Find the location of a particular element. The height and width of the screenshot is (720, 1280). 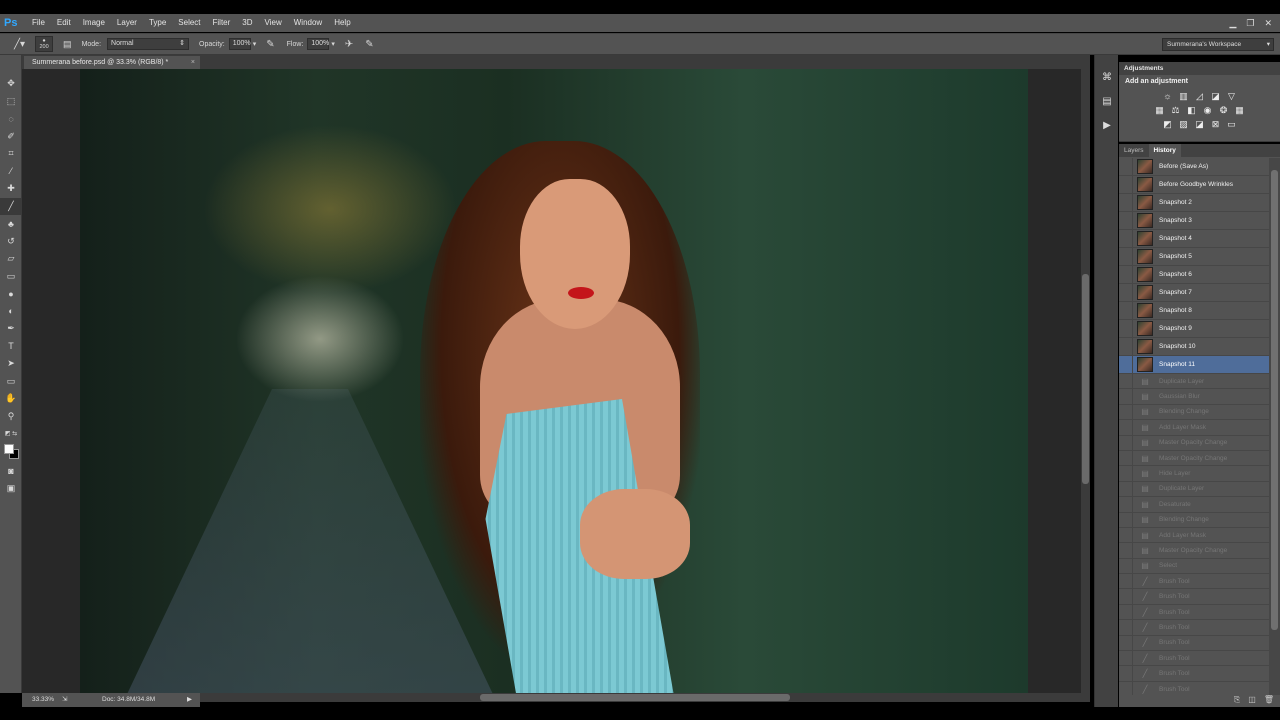

brush-tool-preset-icon: ╱▾ is located at coordinates (19, 44).